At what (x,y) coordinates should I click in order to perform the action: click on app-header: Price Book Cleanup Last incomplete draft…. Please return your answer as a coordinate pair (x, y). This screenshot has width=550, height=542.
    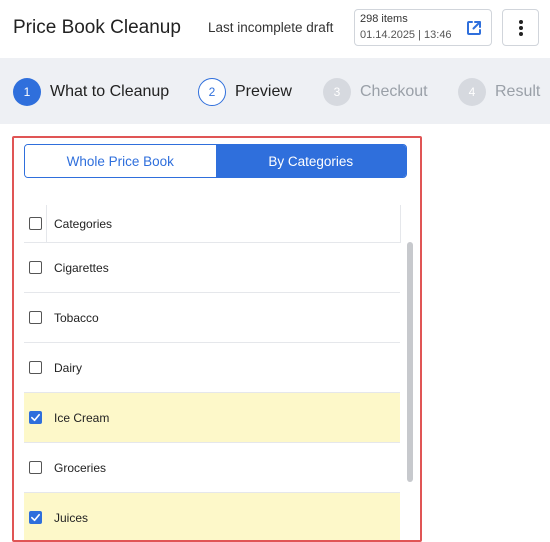
    Looking at the image, I should click on (275, 29).